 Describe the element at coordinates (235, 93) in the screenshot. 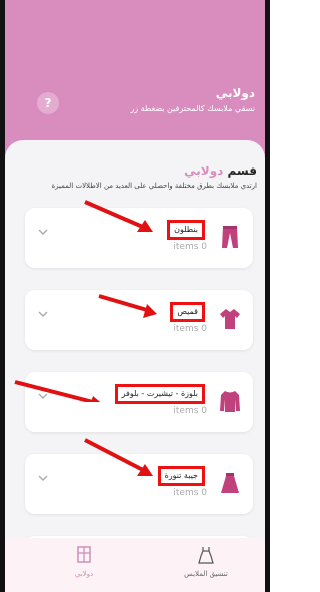

I see `page-title: دولابي` at that location.